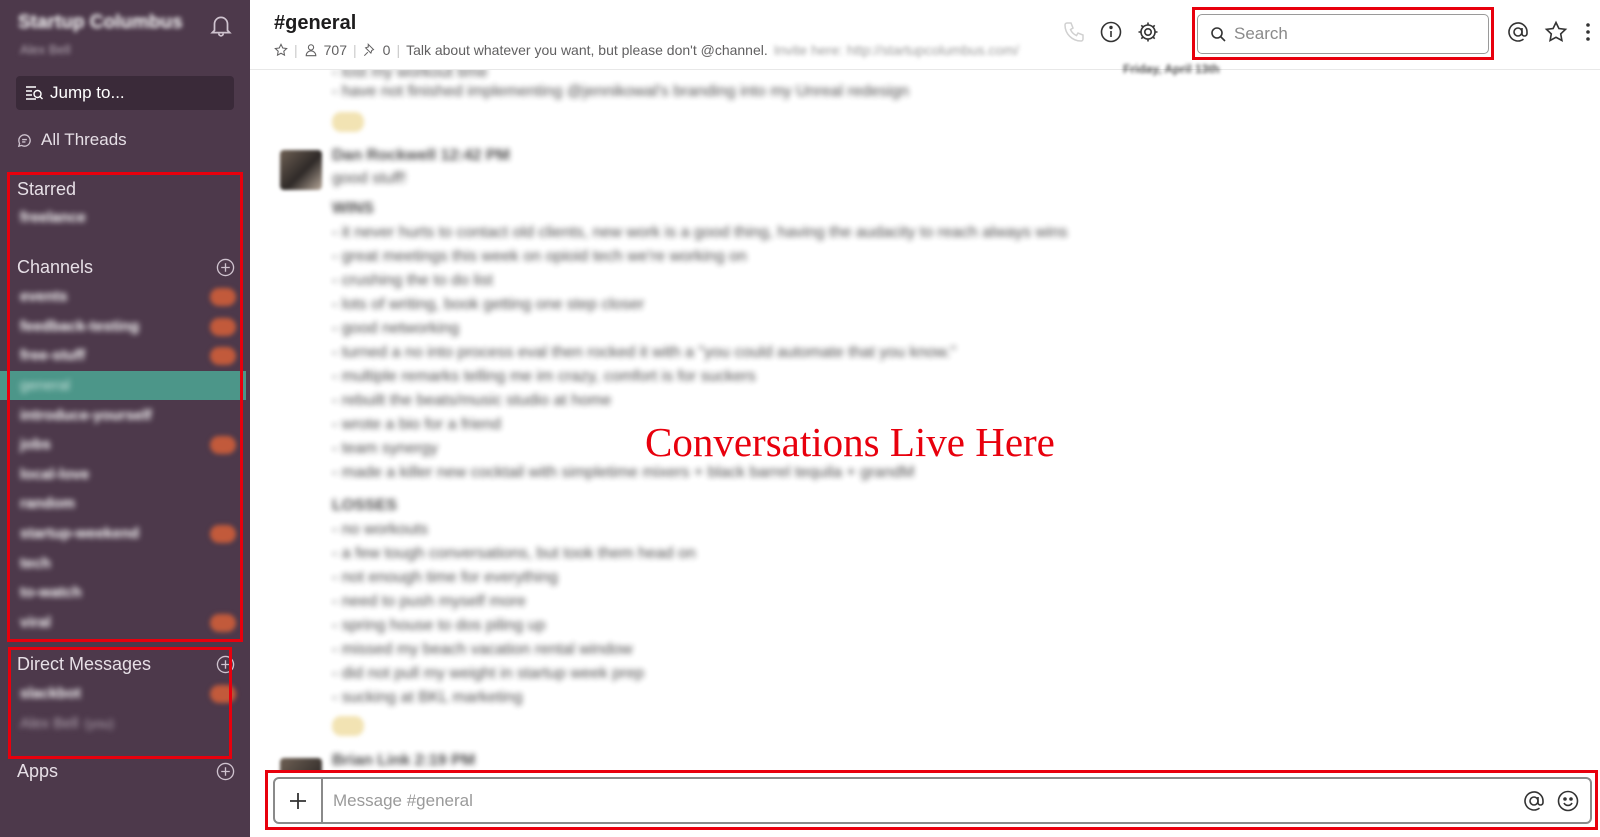  I want to click on gear-icon, so click(1148, 32).